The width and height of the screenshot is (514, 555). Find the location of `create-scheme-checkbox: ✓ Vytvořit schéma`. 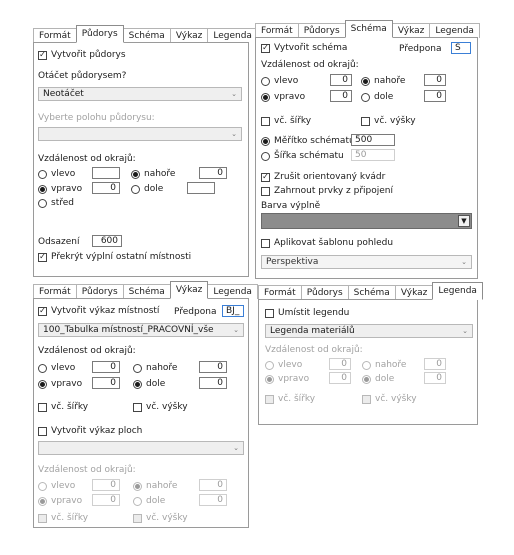

create-scheme-checkbox: ✓ Vytvořit schéma is located at coordinates (304, 48).